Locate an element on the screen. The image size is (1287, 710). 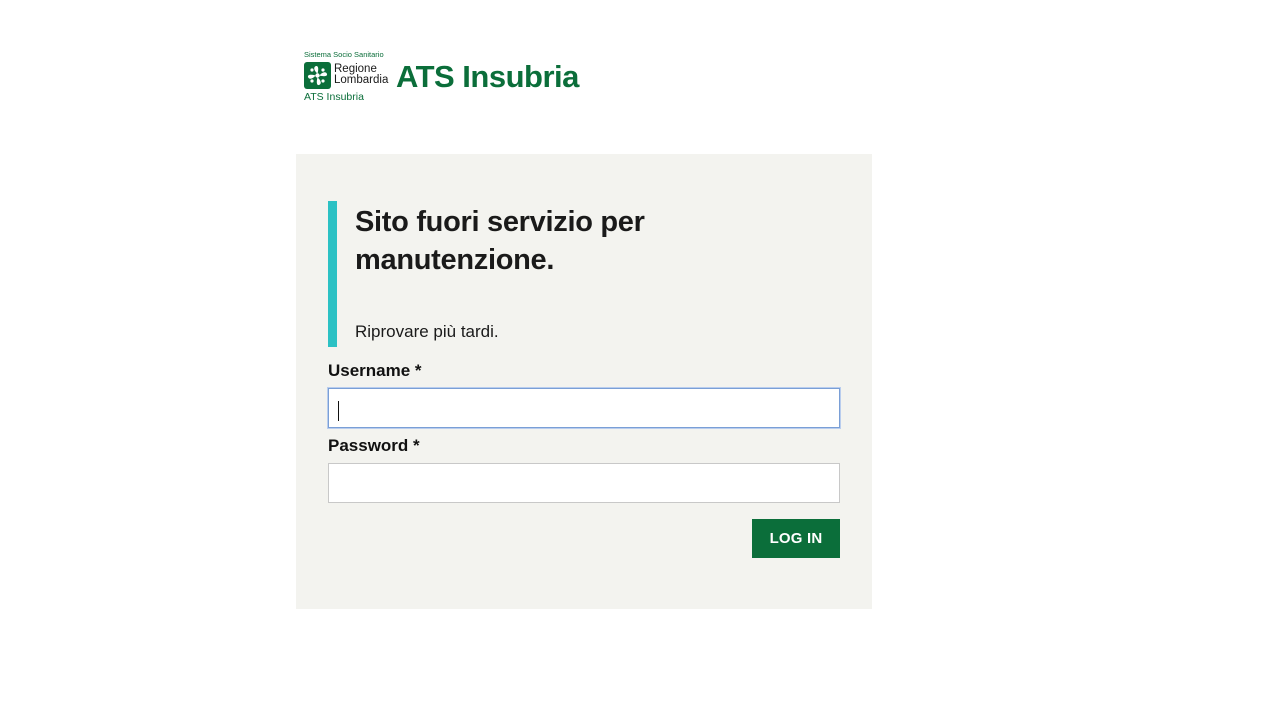
lombardia-rose-icon is located at coordinates (317, 75).